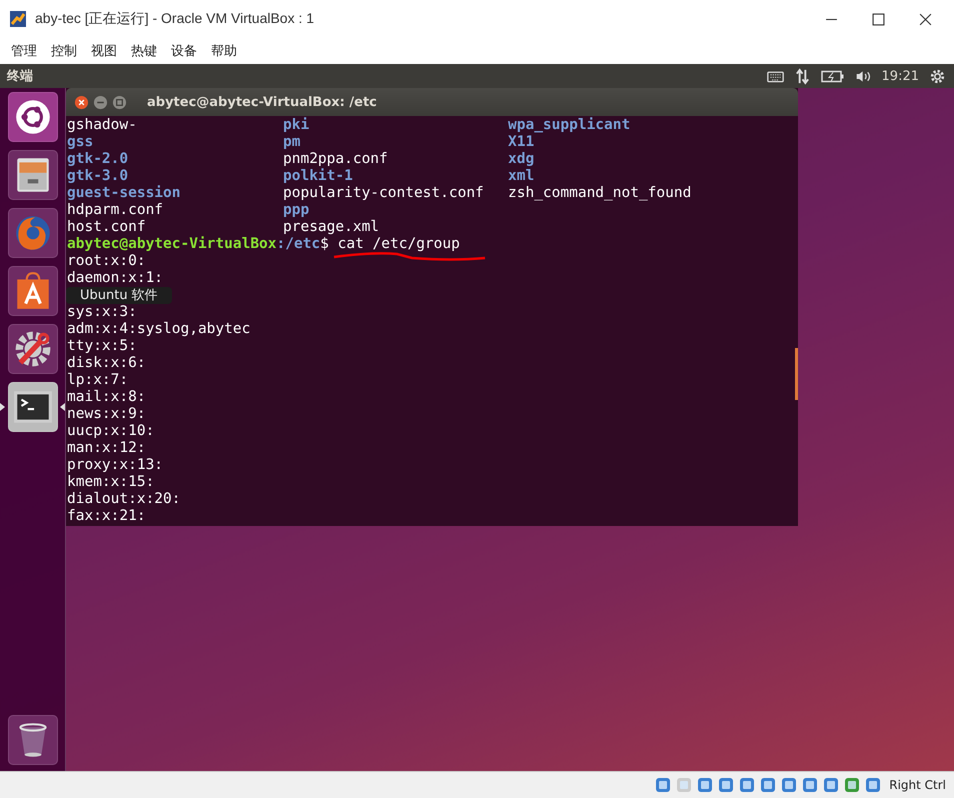 The image size is (954, 798). What do you see at coordinates (115, 465) in the screenshot?
I see `output-line: proxy:x:13:` at bounding box center [115, 465].